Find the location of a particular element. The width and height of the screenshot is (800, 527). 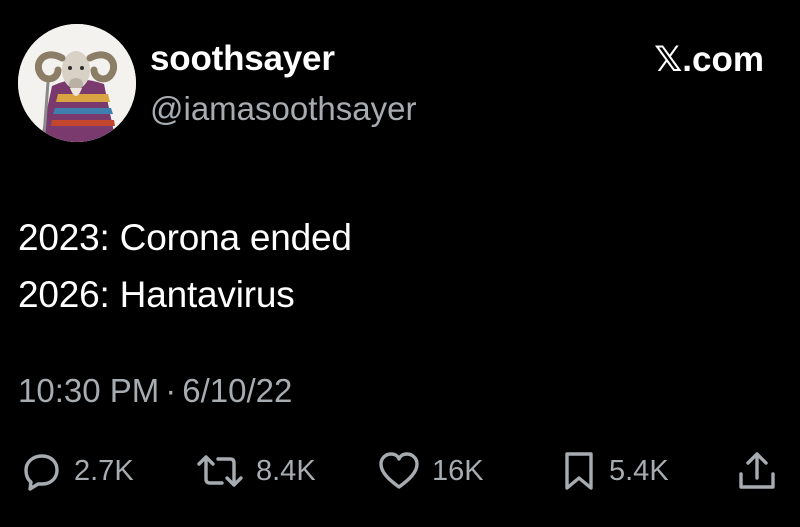

tweet-time: 10:30 PM is located at coordinates (89, 390).